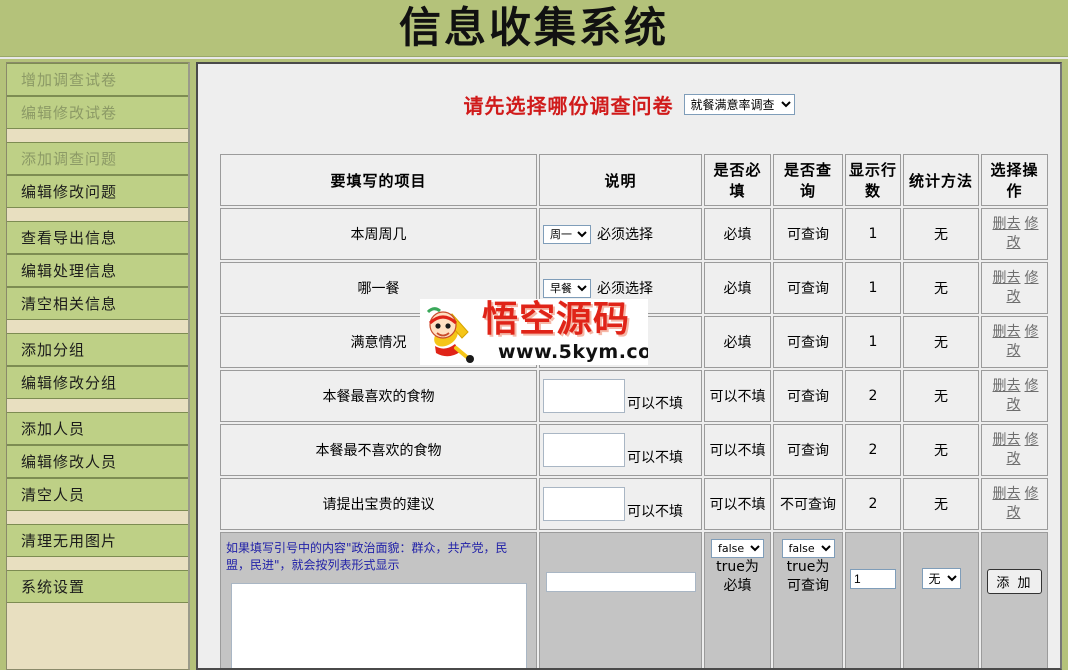 The image size is (1068, 670). I want to click on sidebar-item-label: 添加分组, so click(53, 350).